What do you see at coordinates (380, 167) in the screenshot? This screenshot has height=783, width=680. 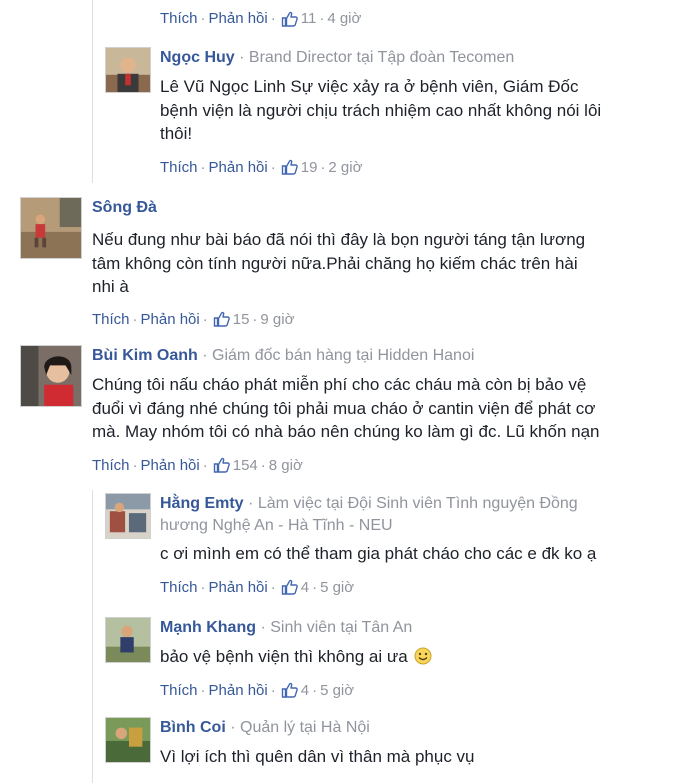 I see `comment-actions: Thích · Phản hồi · 19 · 2 giờ` at bounding box center [380, 167].